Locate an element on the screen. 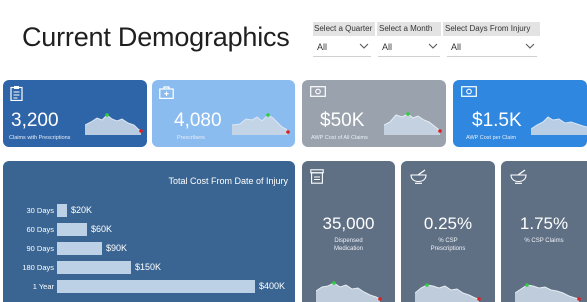 This screenshot has width=587, height=302. cost-bar-value: $400K is located at coordinates (272, 286).